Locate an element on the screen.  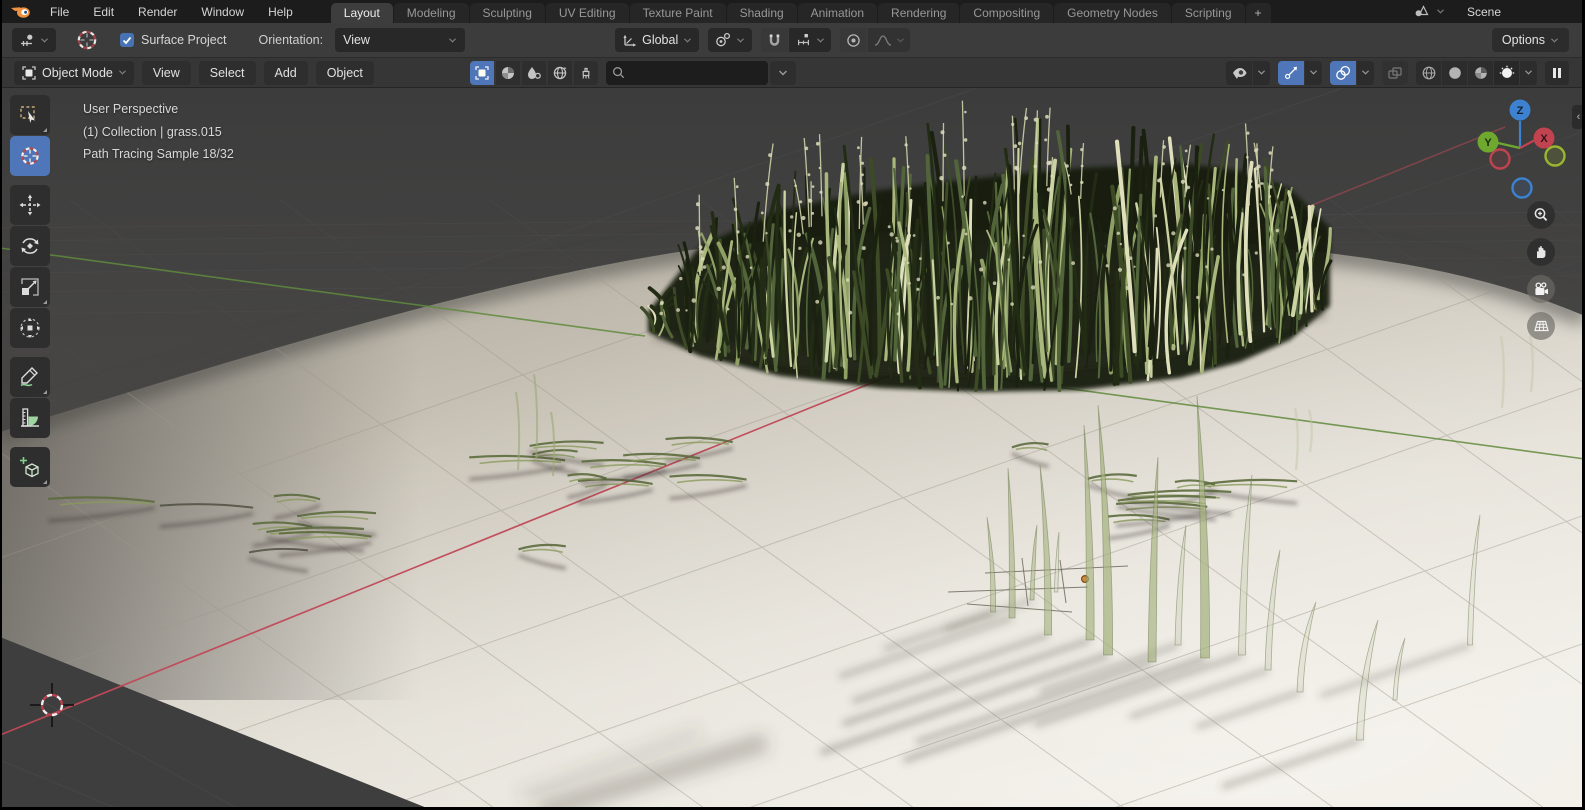
pivot-point-dropdown is located at coordinates (730, 40).